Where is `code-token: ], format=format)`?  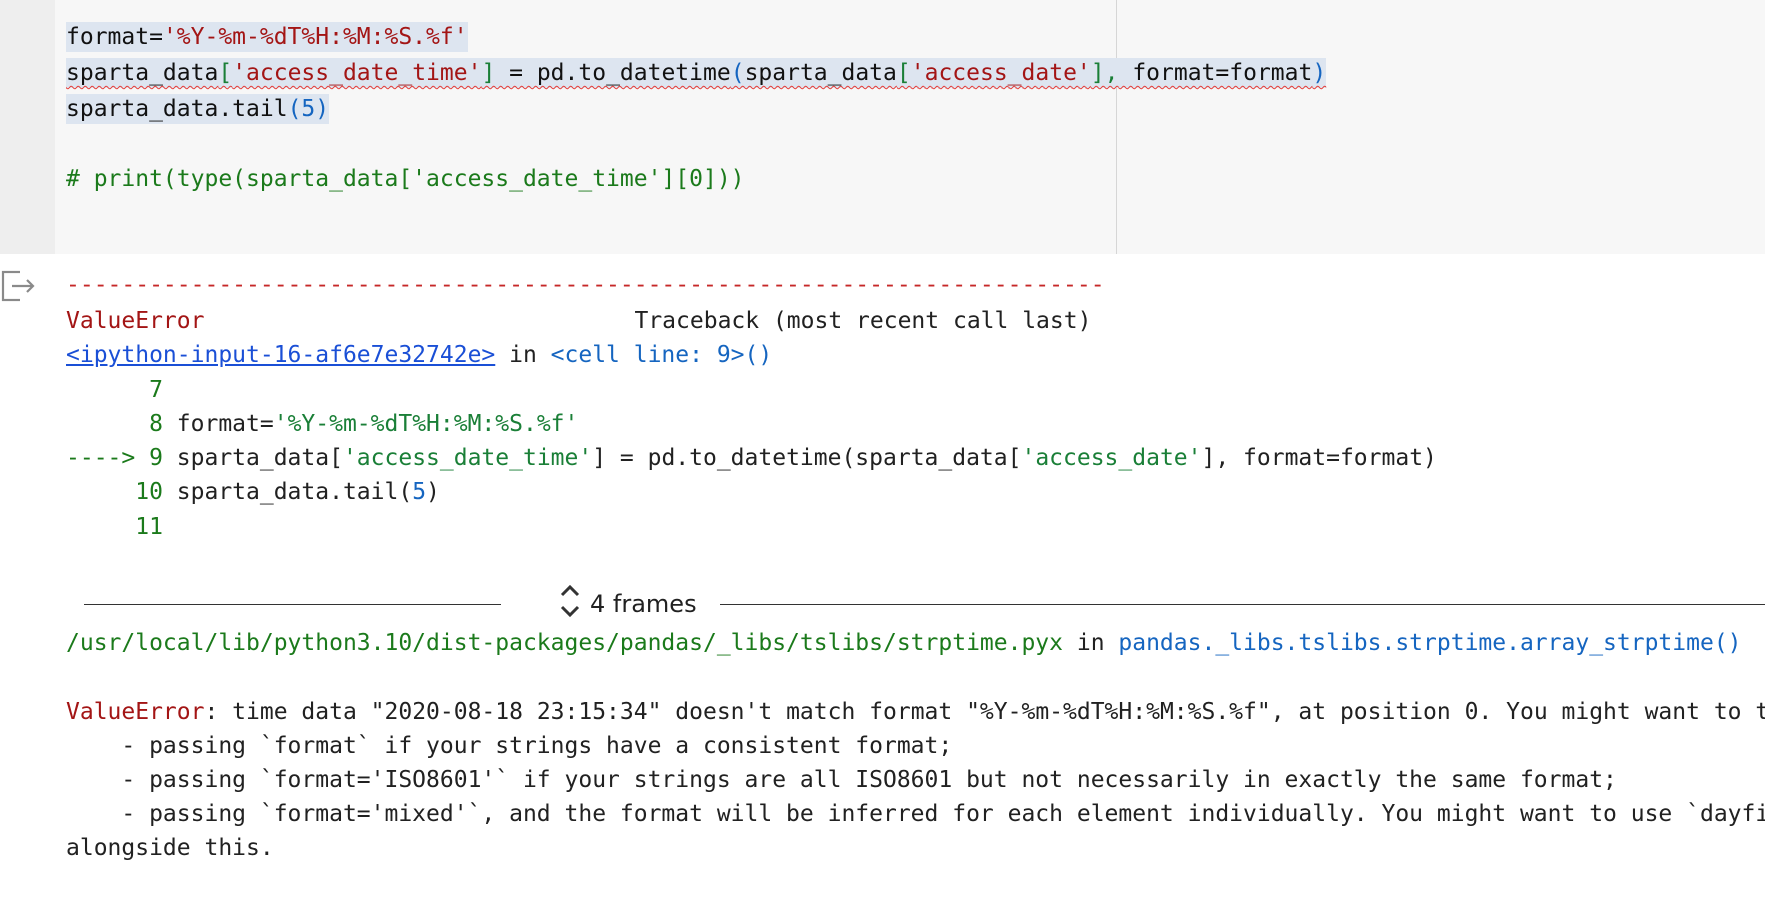
code-token: ], format=format) is located at coordinates (1319, 458).